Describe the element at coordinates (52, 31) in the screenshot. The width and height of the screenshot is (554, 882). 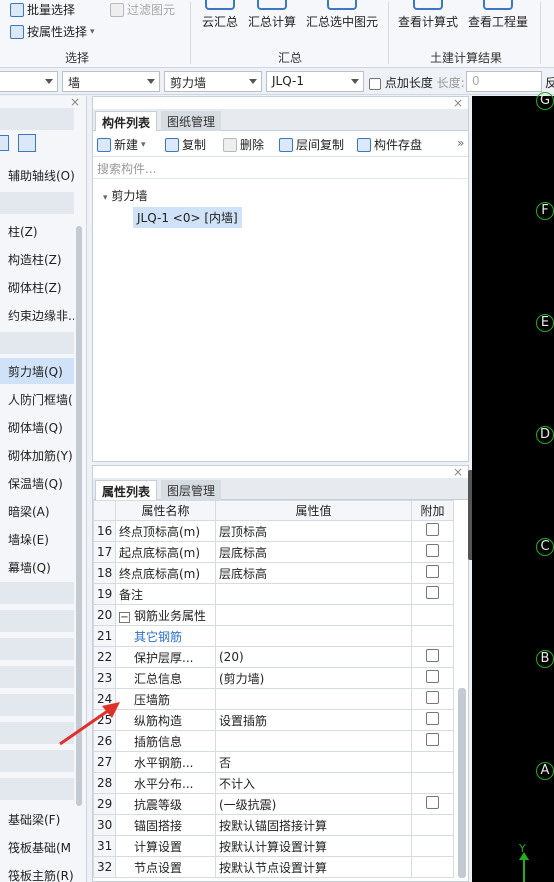
I see `attr-select-button: 按属性选择 ▾` at that location.